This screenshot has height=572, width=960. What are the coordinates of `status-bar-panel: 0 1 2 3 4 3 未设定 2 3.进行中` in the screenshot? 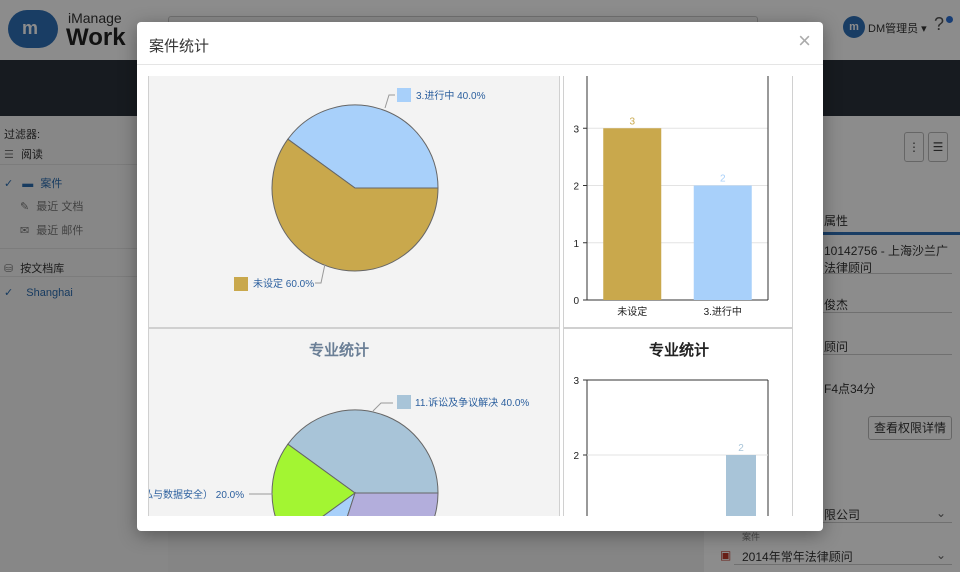 It's located at (678, 202).